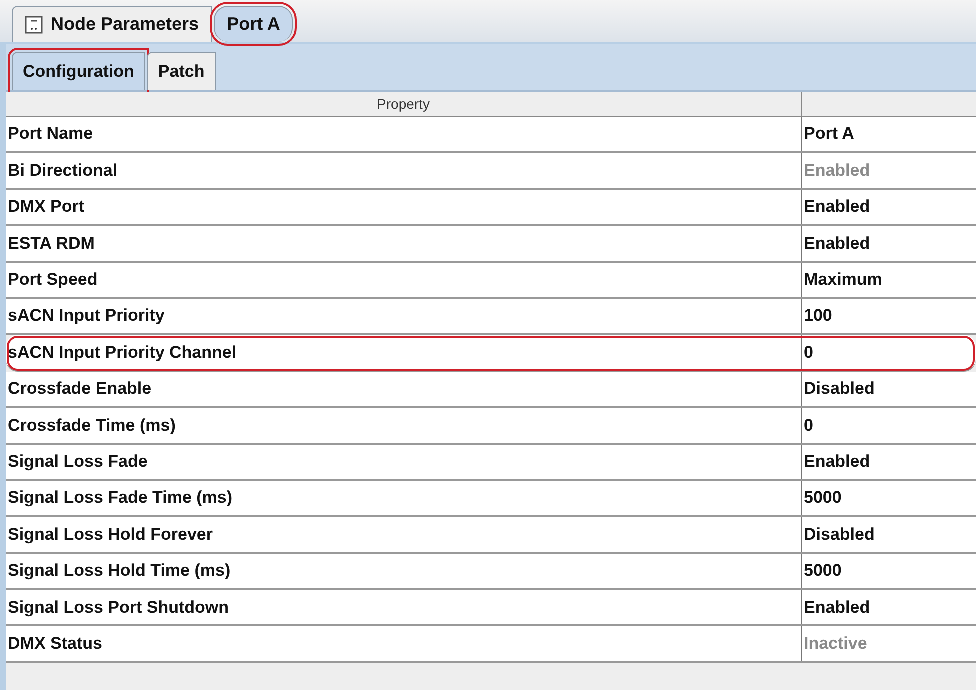  Describe the element at coordinates (404, 571) in the screenshot. I see `table-cell: Signal Loss Hold Time (ms)` at that location.